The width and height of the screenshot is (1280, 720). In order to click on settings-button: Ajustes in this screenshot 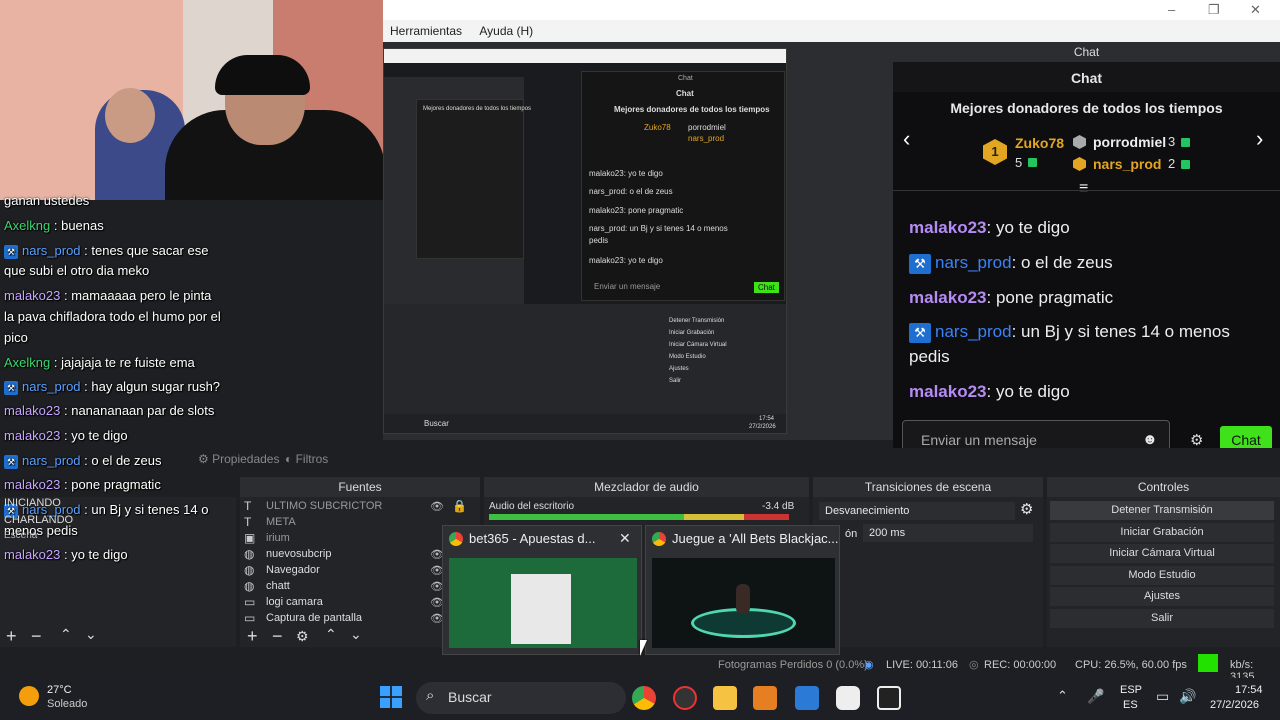, I will do `click(1162, 596)`.